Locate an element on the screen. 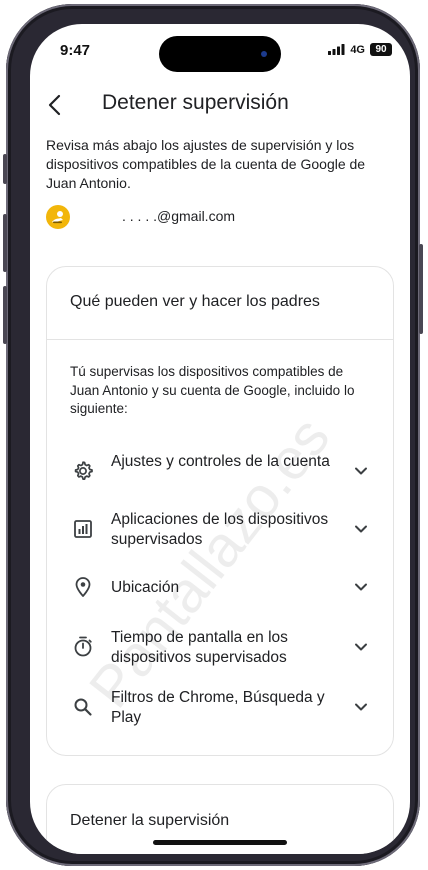  timer-icon is located at coordinates (83, 646).